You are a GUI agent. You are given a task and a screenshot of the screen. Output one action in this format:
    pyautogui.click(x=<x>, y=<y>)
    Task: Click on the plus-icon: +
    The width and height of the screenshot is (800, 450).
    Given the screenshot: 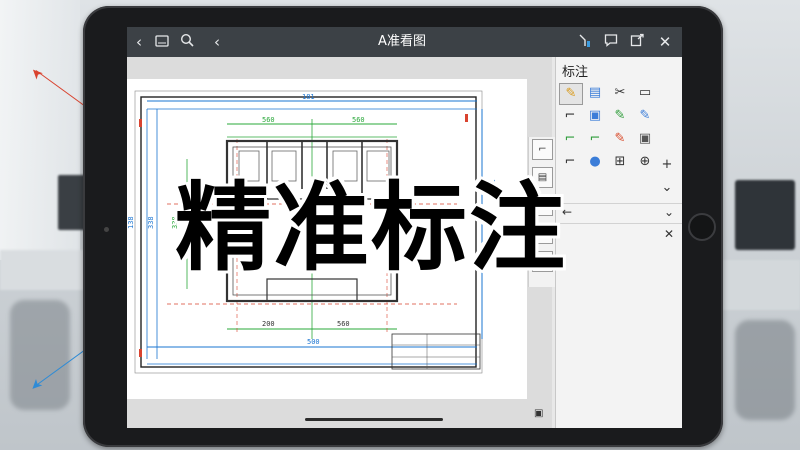 What is the action you would take?
    pyautogui.click(x=667, y=165)
    